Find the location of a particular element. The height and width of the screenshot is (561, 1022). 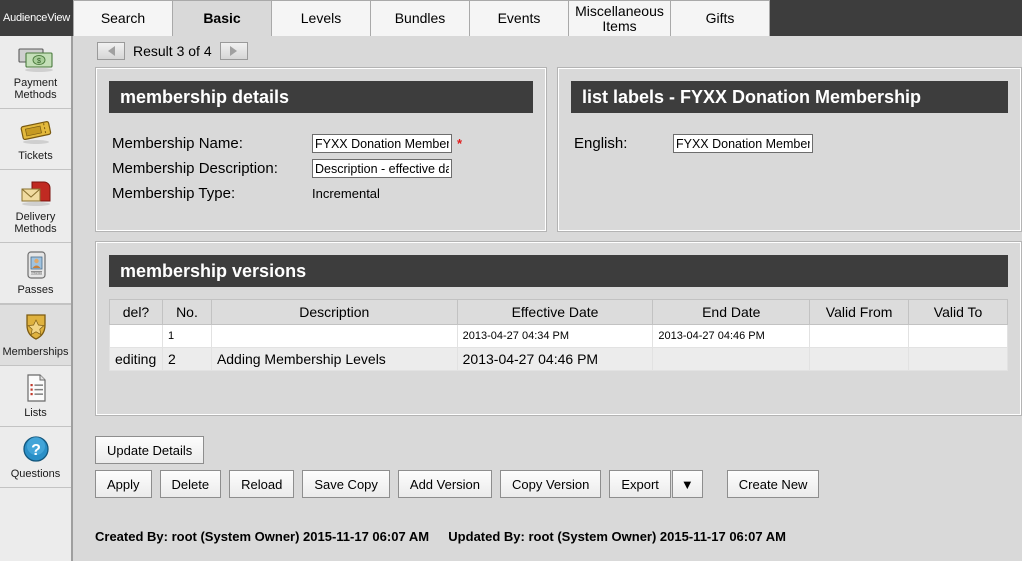

column-header-end-date: End Date is located at coordinates (731, 312).